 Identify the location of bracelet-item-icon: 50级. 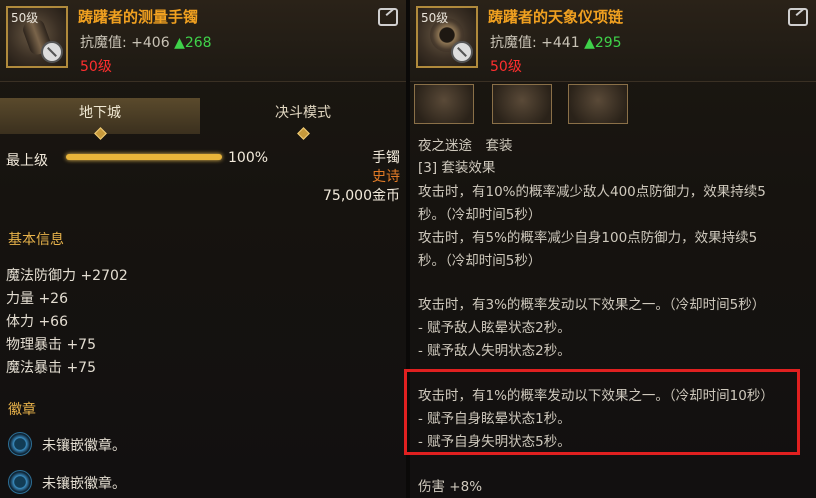
(37, 37).